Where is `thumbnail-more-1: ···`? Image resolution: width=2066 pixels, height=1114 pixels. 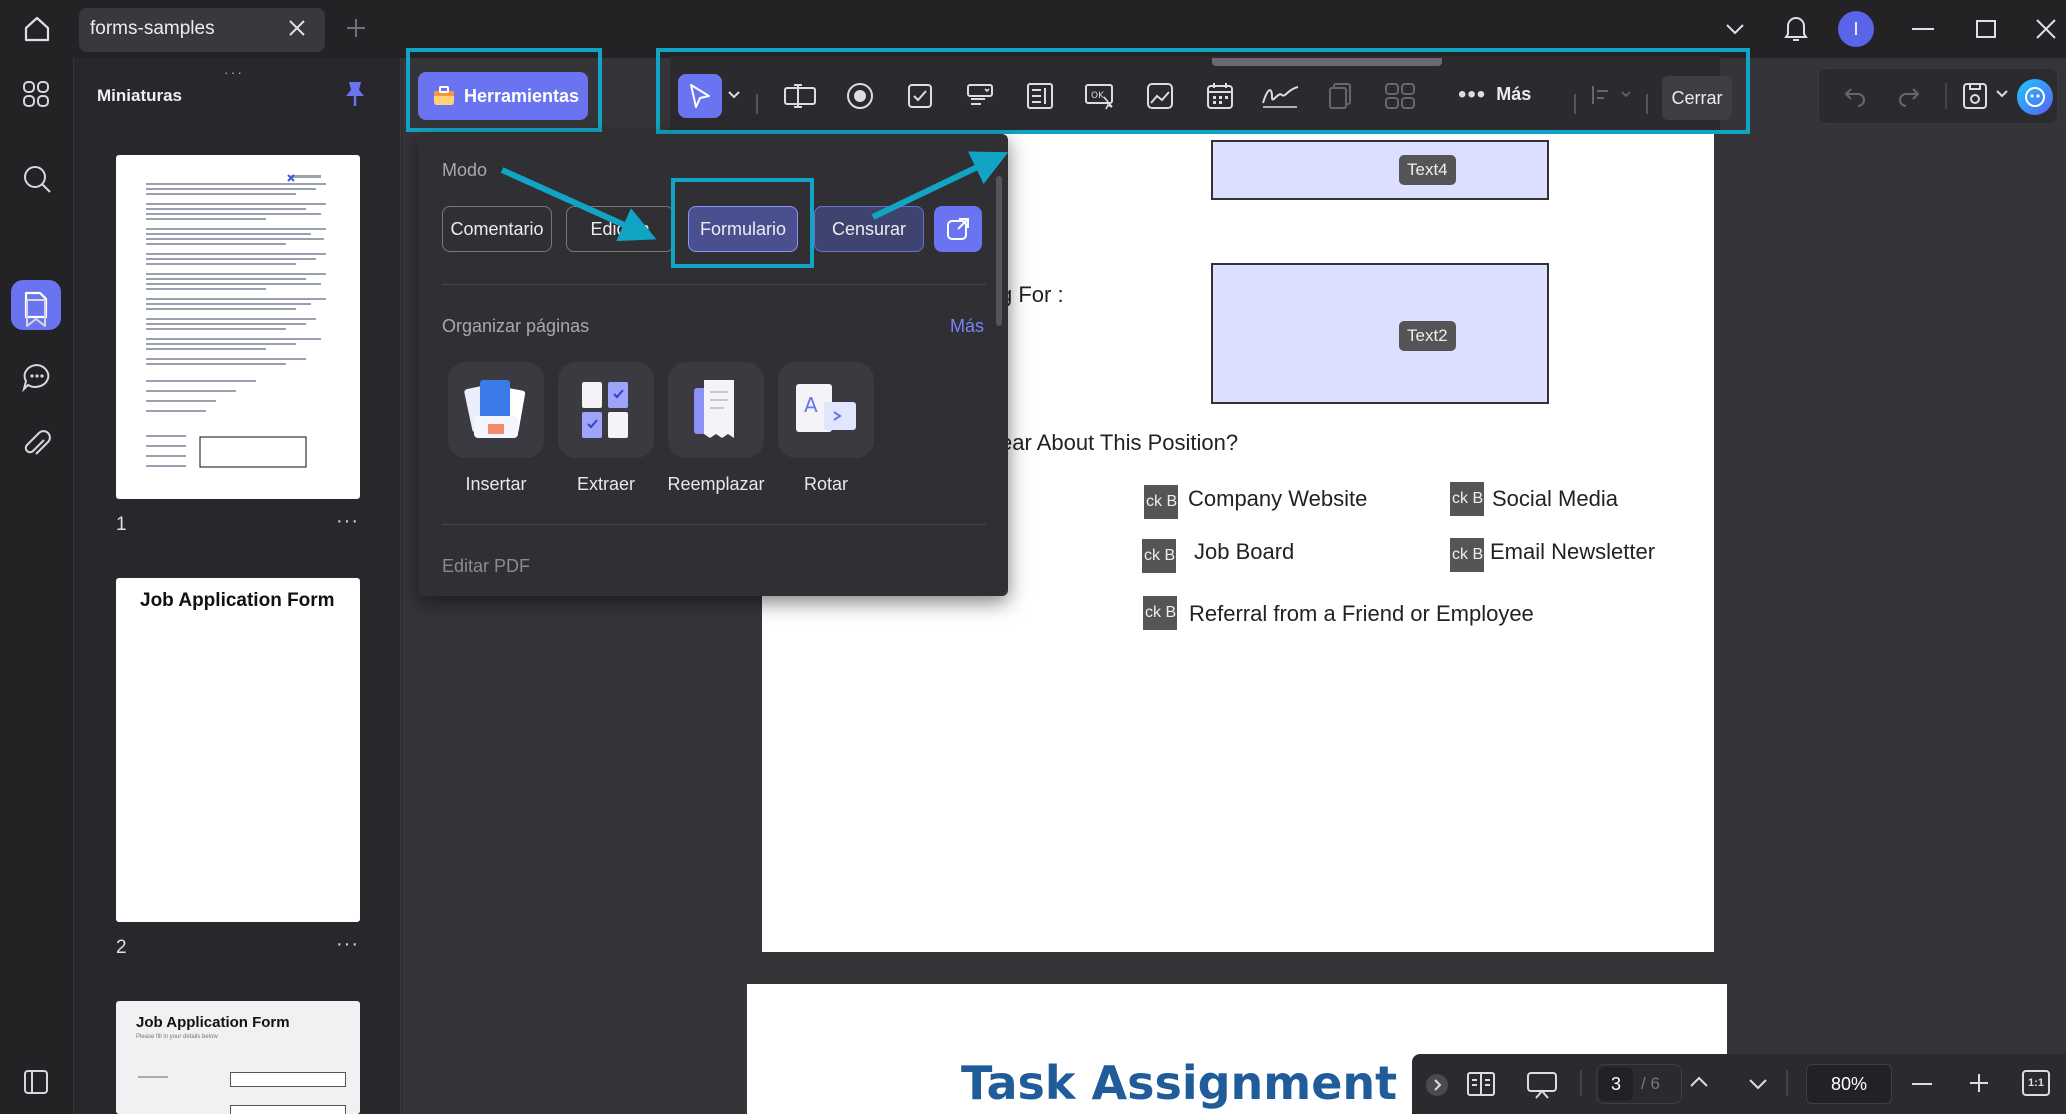 thumbnail-more-1: ··· is located at coordinates (347, 521).